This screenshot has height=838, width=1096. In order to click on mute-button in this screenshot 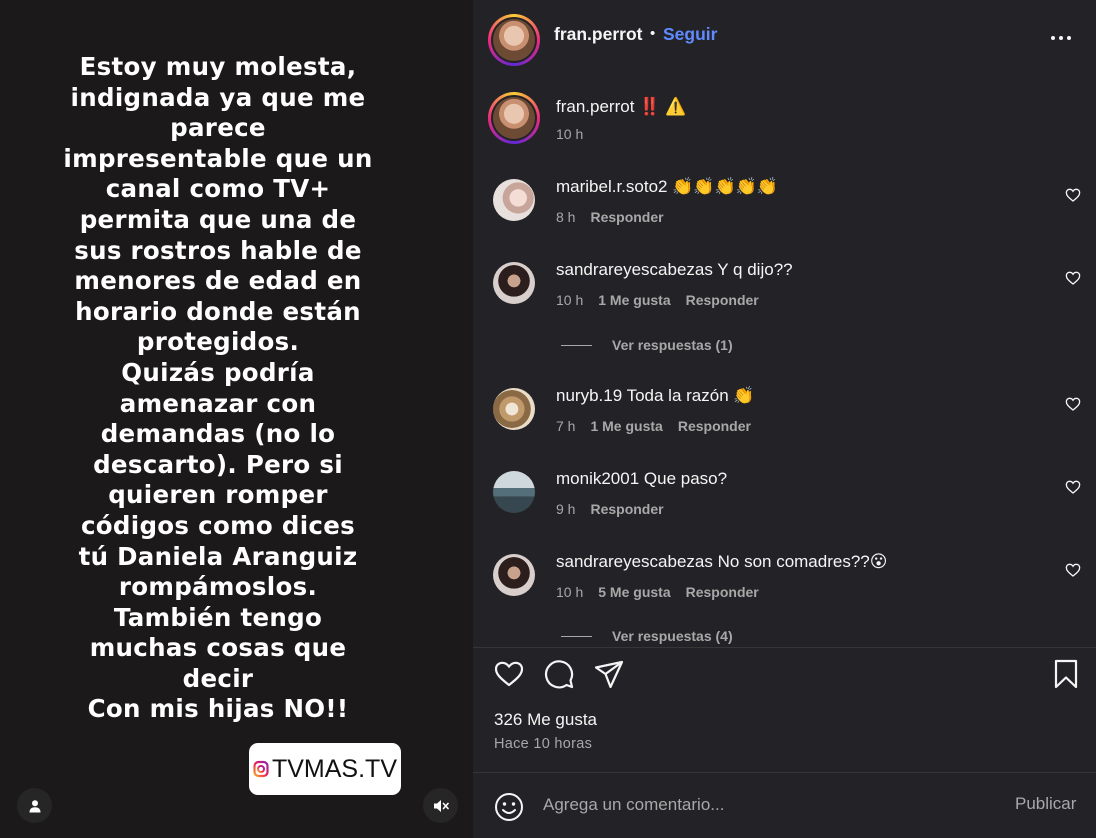, I will do `click(440, 805)`.